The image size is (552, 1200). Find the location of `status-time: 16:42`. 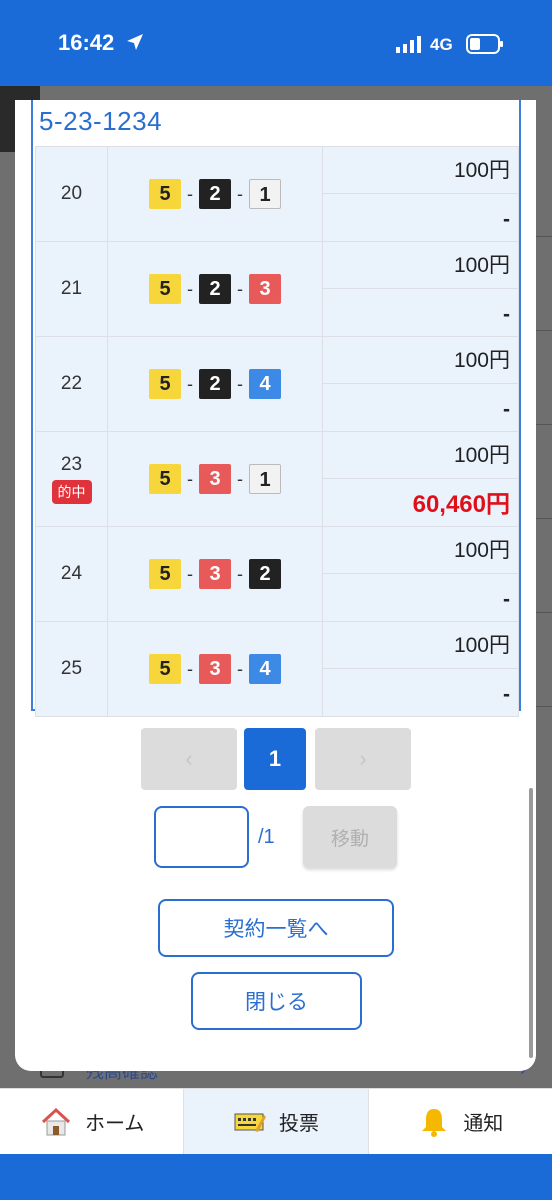

status-time: 16:42 is located at coordinates (86, 42).